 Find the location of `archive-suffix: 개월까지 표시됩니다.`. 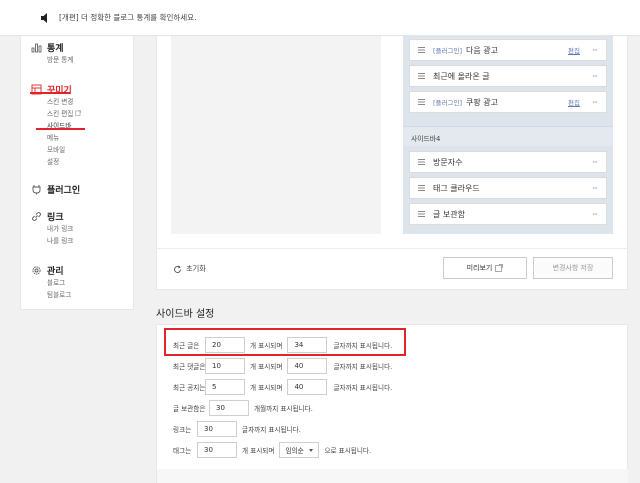

archive-suffix: 개월까지 표시됩니다. is located at coordinates (283, 409).